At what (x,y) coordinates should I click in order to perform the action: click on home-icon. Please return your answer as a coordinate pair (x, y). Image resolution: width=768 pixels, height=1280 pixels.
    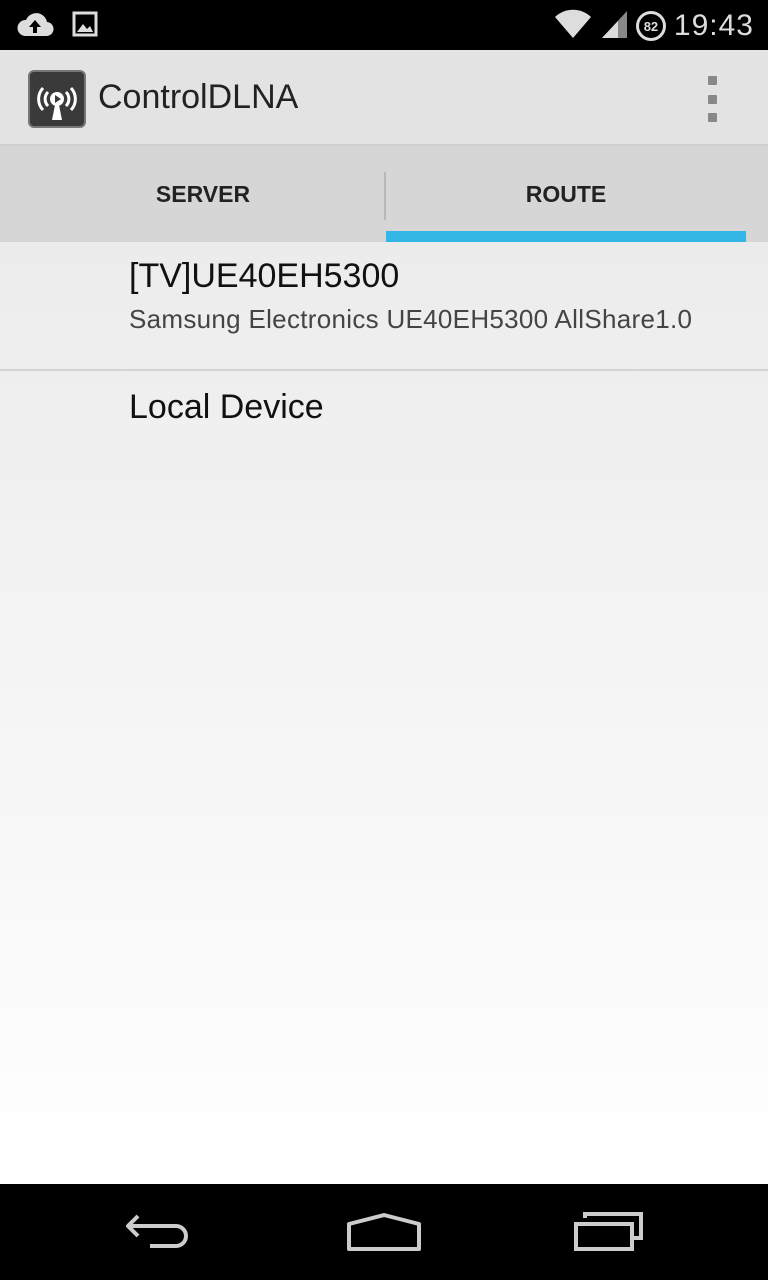
    Looking at the image, I should click on (384, 1232).